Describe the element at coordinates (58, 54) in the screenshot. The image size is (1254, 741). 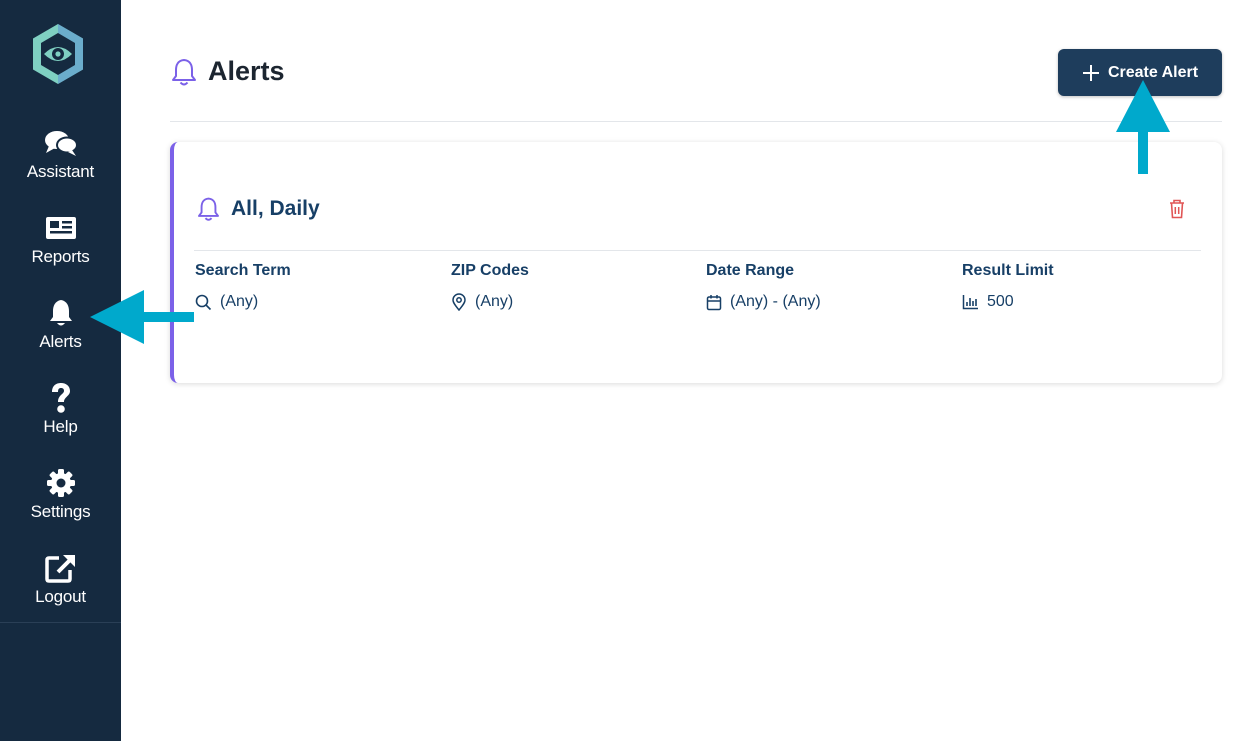
I see `logo-icon` at that location.